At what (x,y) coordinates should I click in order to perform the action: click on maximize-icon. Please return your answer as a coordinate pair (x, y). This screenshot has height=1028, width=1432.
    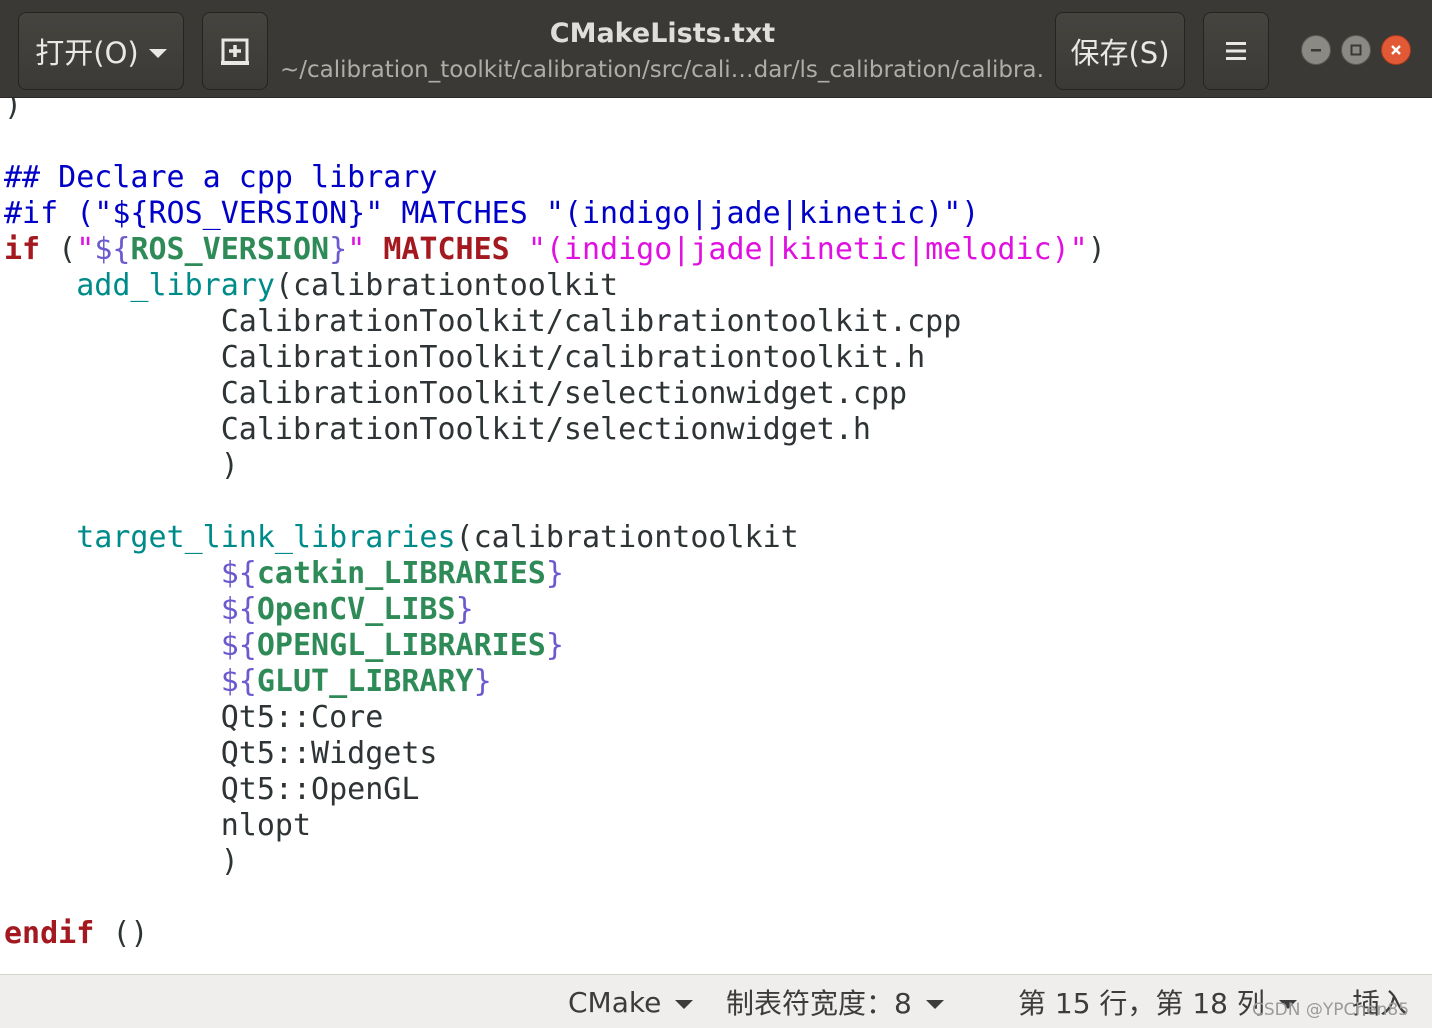
    Looking at the image, I should click on (1356, 50).